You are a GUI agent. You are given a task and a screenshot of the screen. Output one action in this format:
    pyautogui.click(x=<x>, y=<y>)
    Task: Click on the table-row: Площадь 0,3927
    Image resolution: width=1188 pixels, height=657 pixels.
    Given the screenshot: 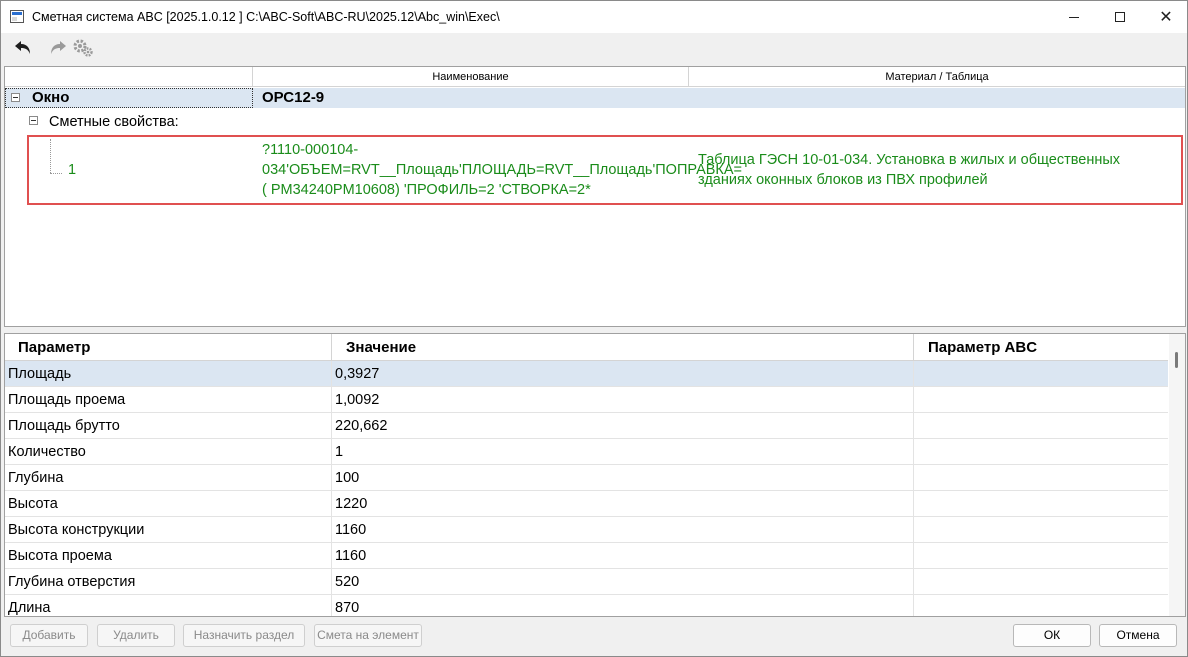 What is the action you would take?
    pyautogui.click(x=586, y=374)
    